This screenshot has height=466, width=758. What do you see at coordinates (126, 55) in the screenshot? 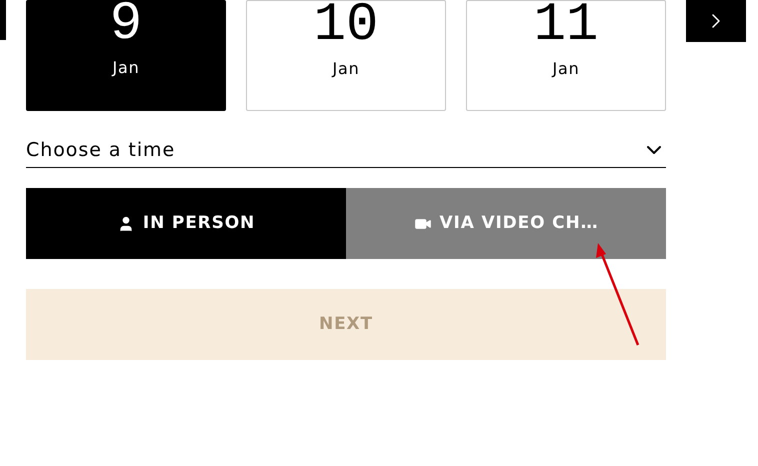
I see `date-card: 9 Jan` at bounding box center [126, 55].